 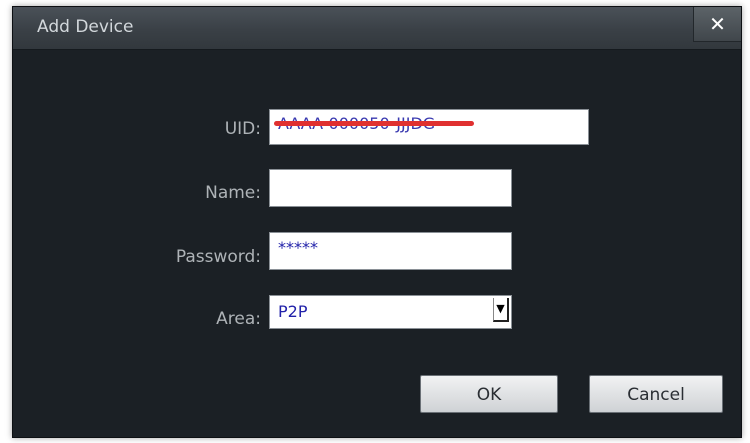 I want to click on password-label: Password:, so click(x=218, y=257).